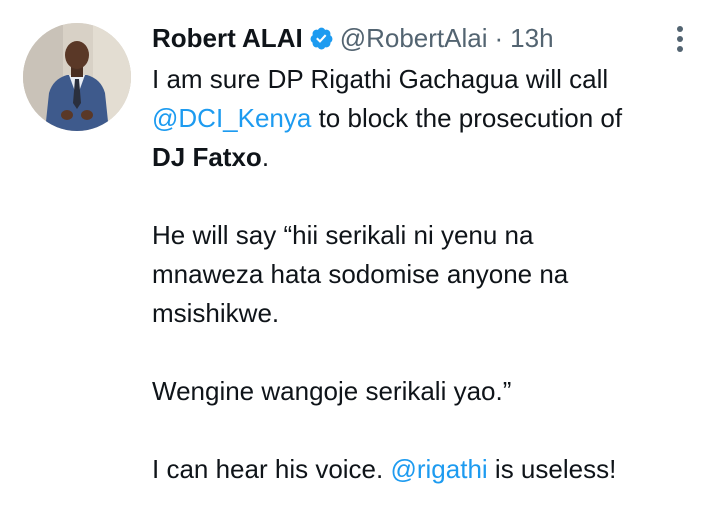  I want to click on profile-photo, so click(77, 77).